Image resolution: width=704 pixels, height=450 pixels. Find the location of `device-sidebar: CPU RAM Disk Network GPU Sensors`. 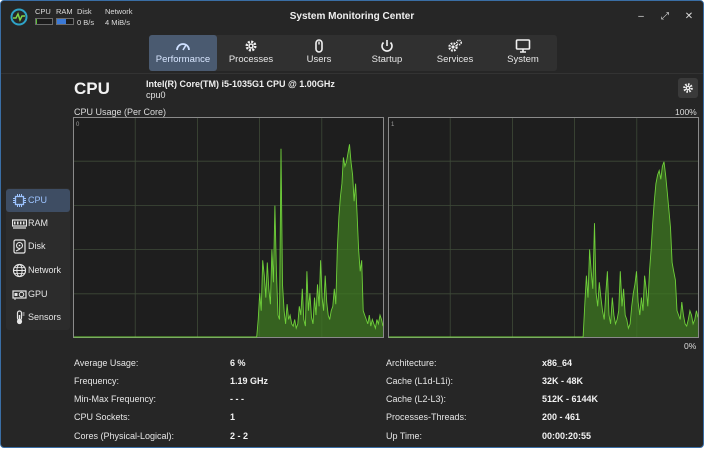

device-sidebar: CPU RAM Disk Network GPU Sensors is located at coordinates (38, 259).